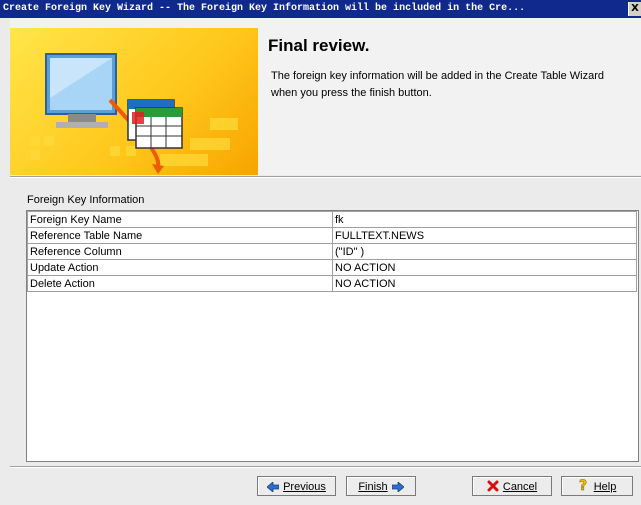  Describe the element at coordinates (180, 267) in the screenshot. I see `property-name-cell: Update Action` at that location.